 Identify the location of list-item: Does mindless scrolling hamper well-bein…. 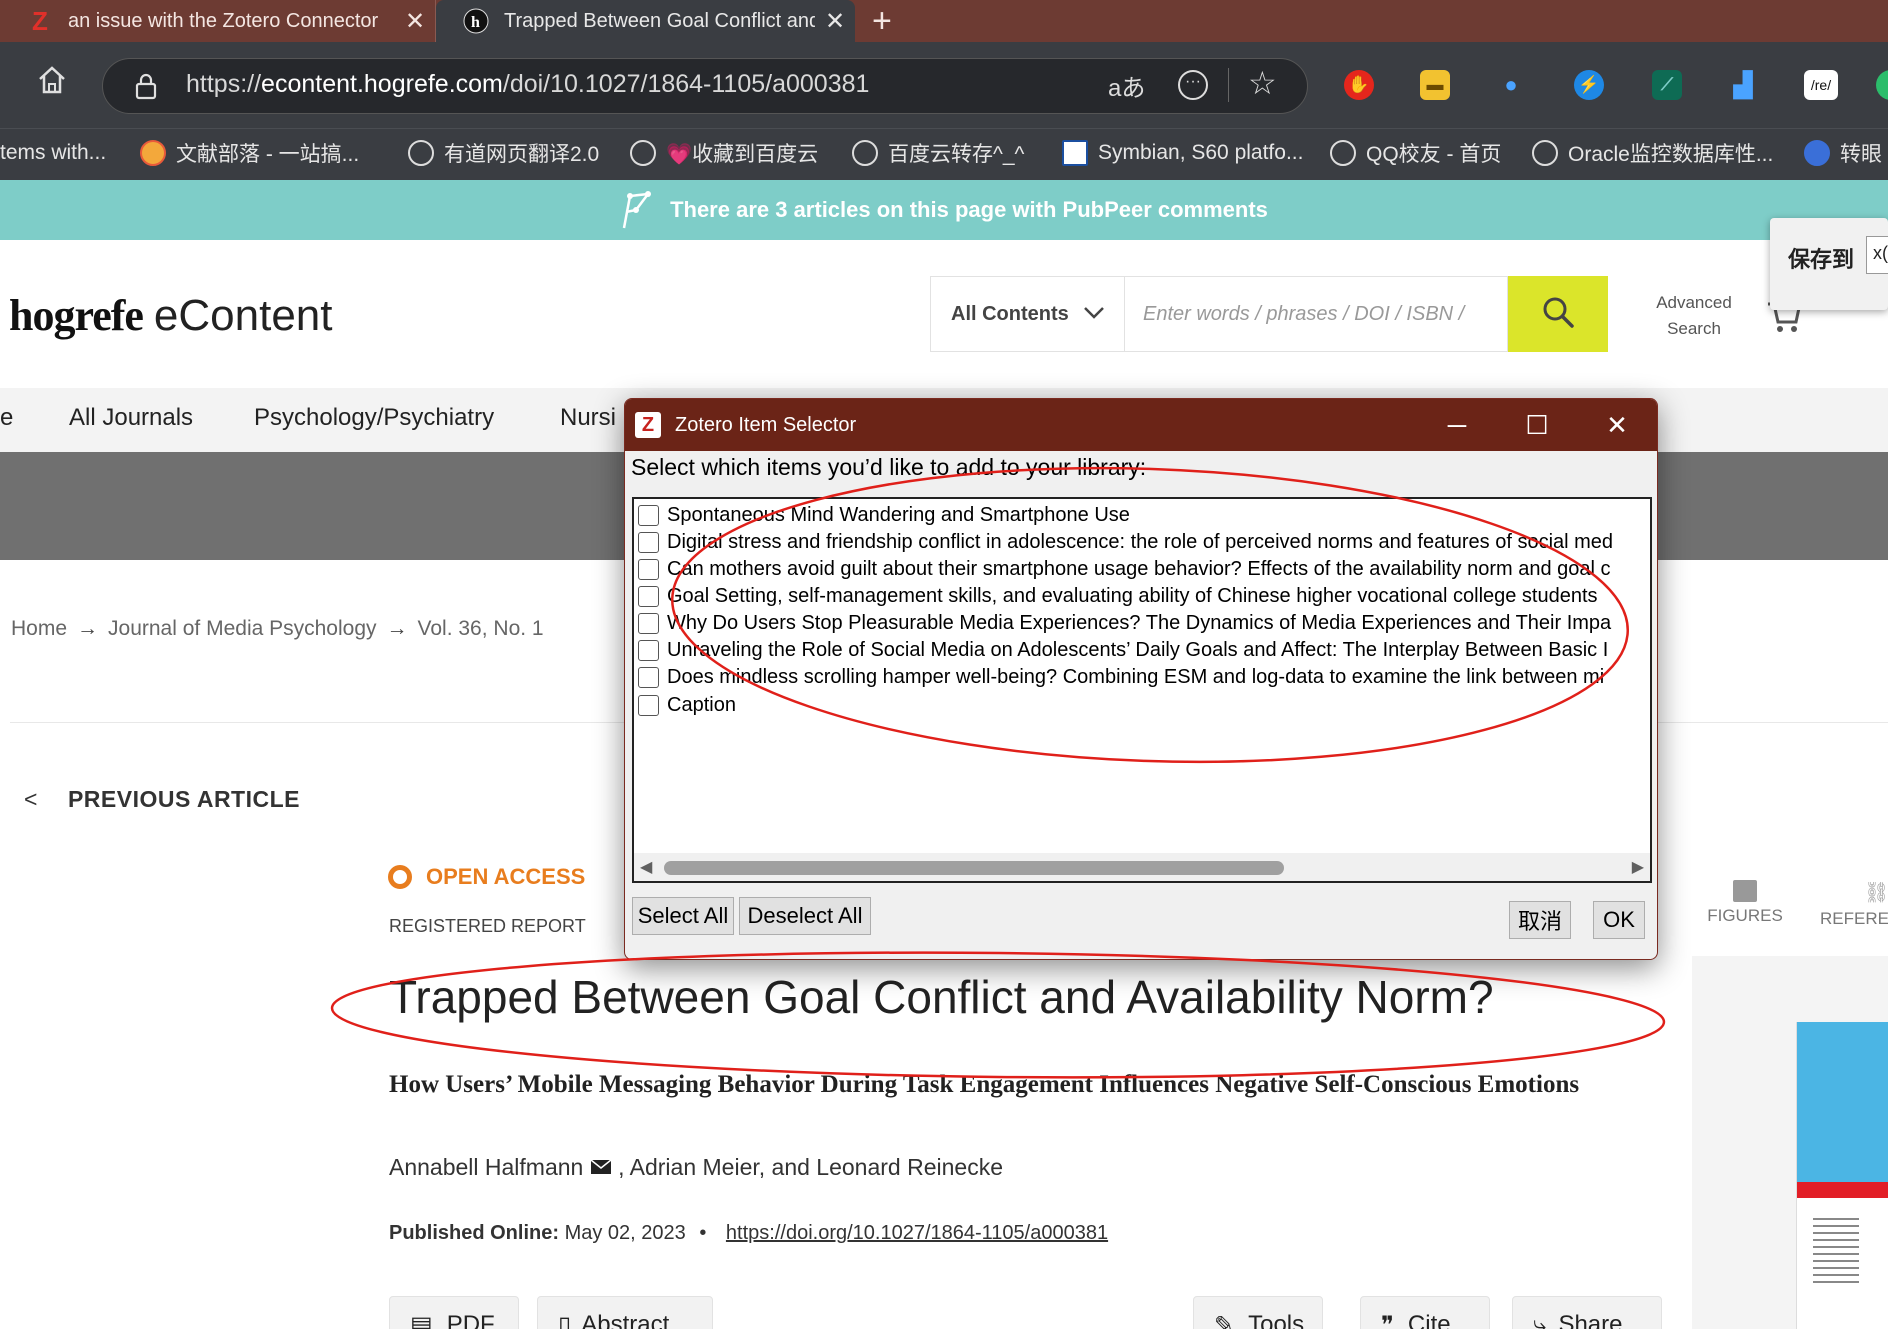
(1121, 677).